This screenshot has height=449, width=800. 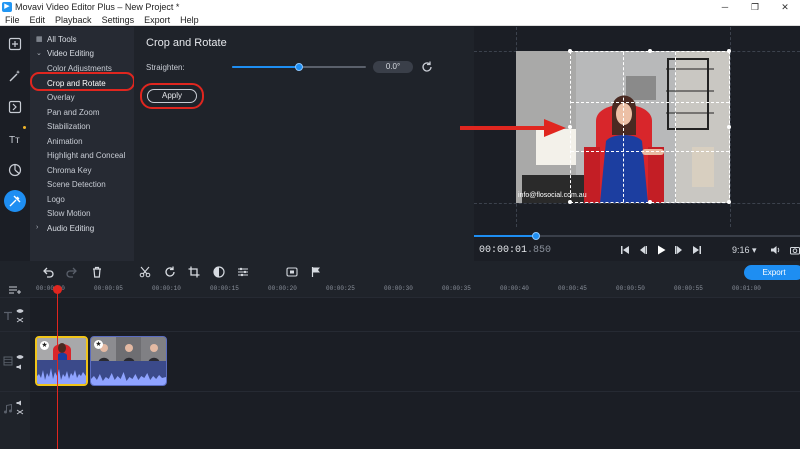 What do you see at coordinates (37, 227) in the screenshot?
I see `chevron-right-icon: ›` at bounding box center [37, 227].